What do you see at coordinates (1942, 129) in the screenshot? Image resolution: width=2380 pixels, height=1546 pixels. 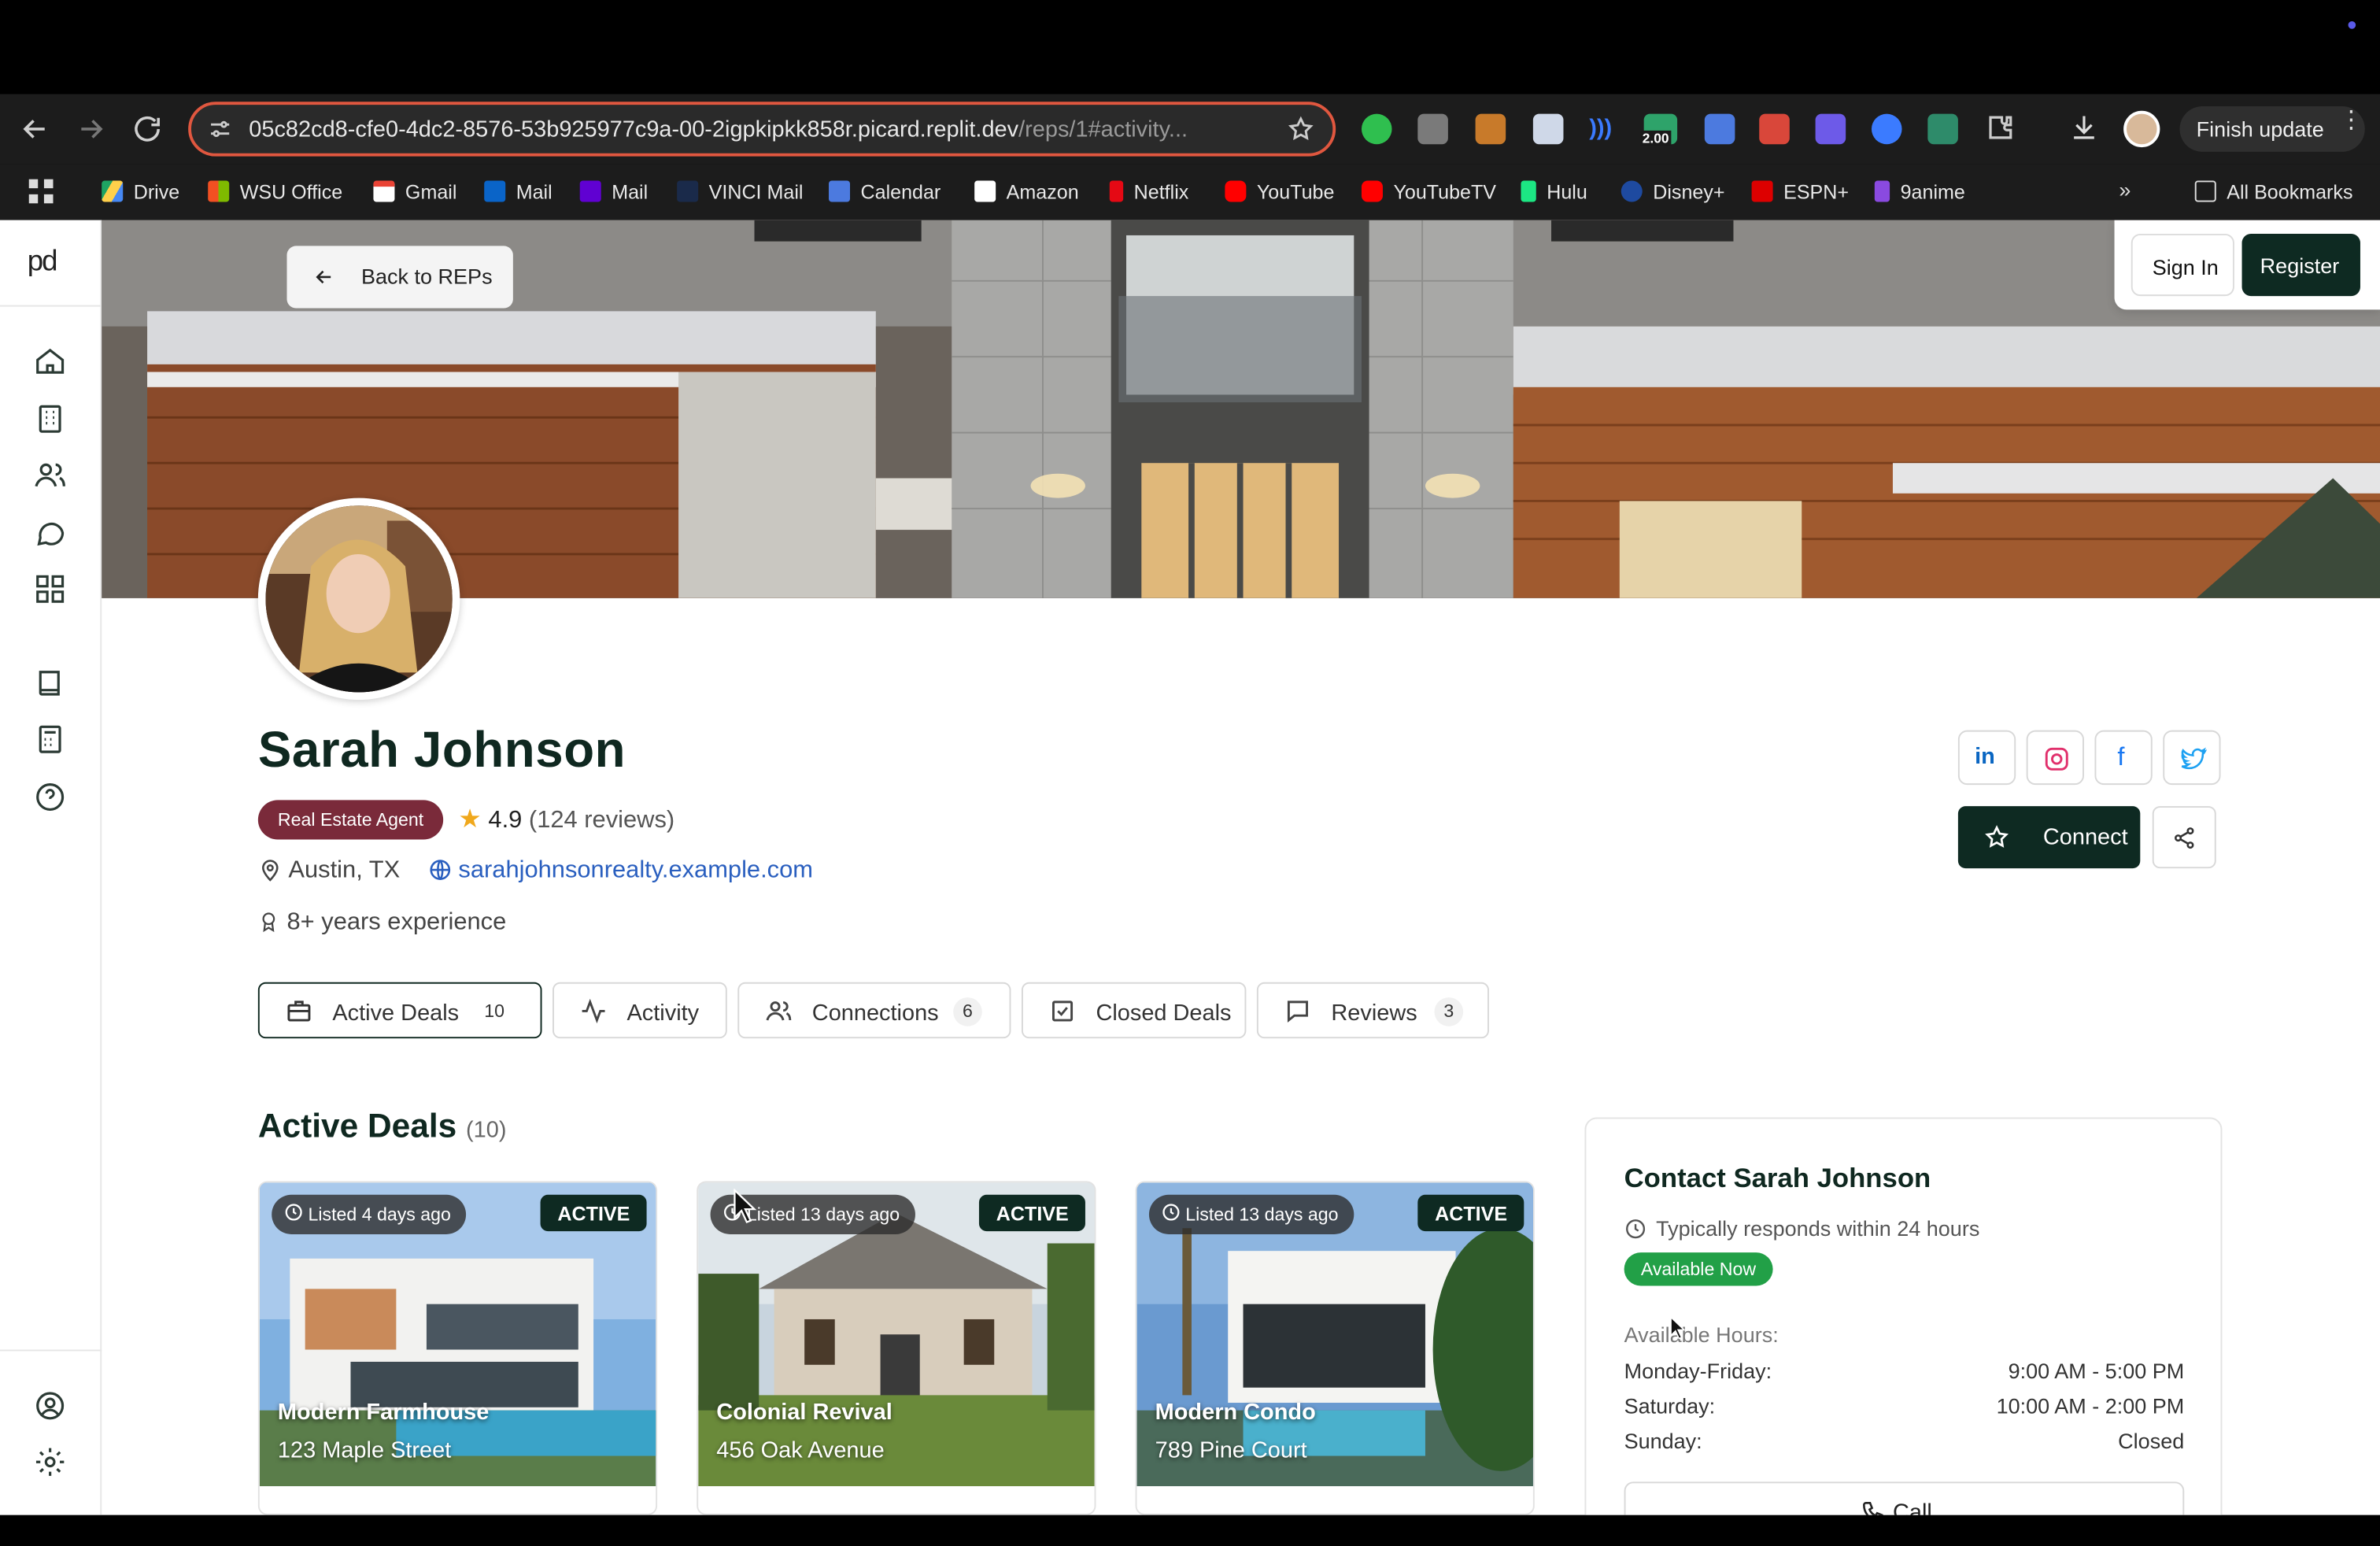 I see `extension-s-icon` at bounding box center [1942, 129].